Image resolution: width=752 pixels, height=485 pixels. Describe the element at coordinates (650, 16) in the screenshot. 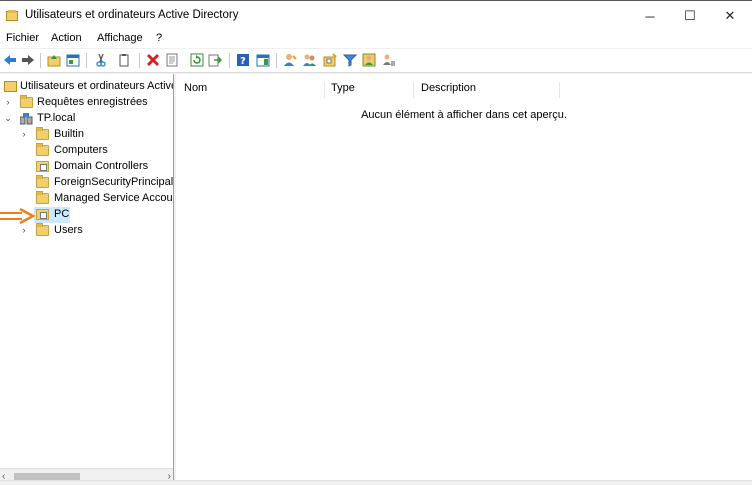

I see `minimize-button: ─` at that location.